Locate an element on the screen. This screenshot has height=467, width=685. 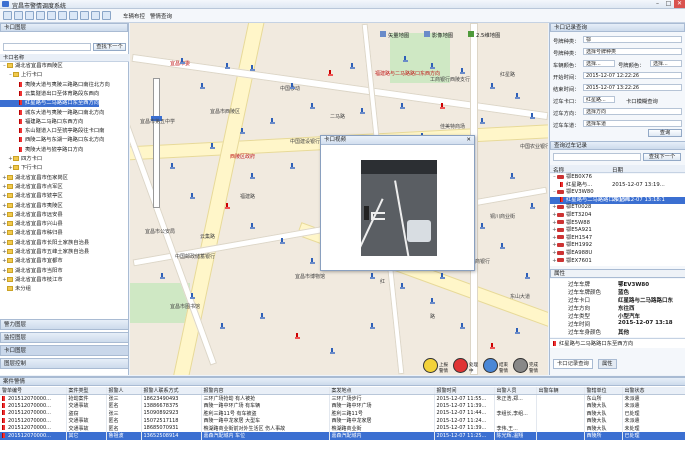
tree-item: + 湖北省宜昌市点军区 is located at coordinates (31, 187).